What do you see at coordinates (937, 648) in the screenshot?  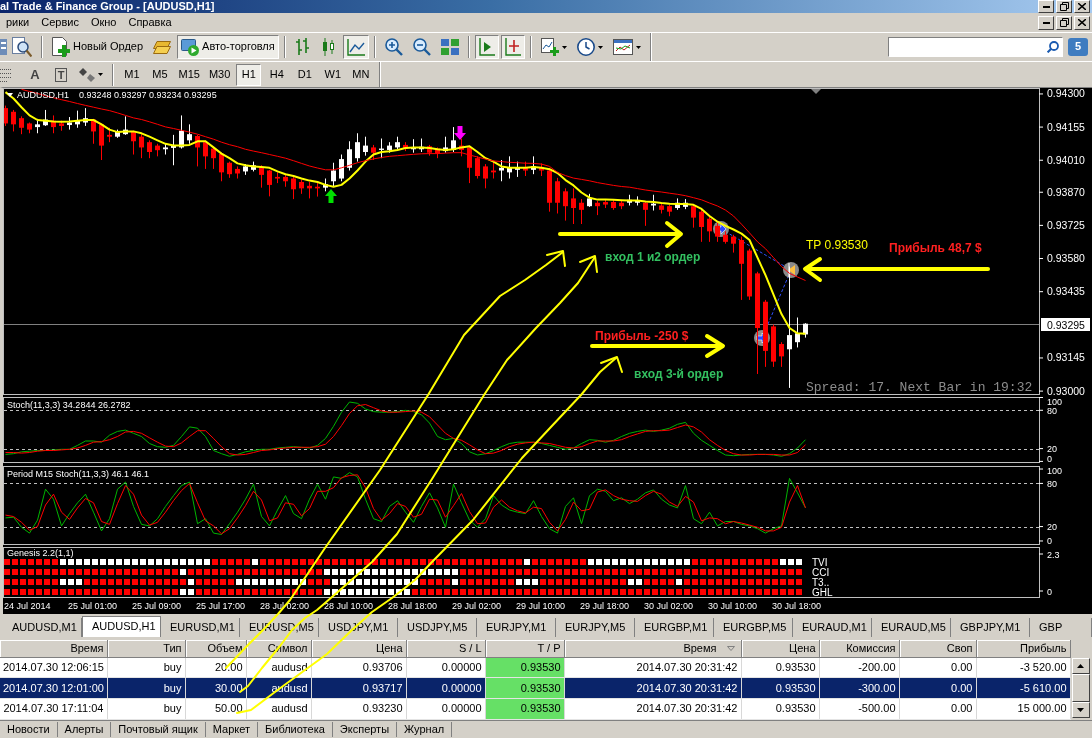 I see `column-header: Своп` at bounding box center [937, 648].